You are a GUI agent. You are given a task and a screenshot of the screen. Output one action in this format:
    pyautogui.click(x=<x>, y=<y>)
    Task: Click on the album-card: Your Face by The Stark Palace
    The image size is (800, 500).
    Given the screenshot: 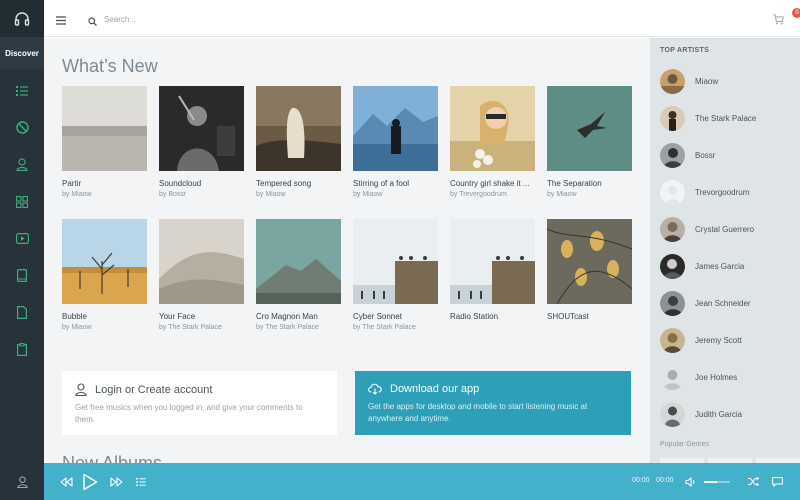 What is the action you would take?
    pyautogui.click(x=201, y=275)
    